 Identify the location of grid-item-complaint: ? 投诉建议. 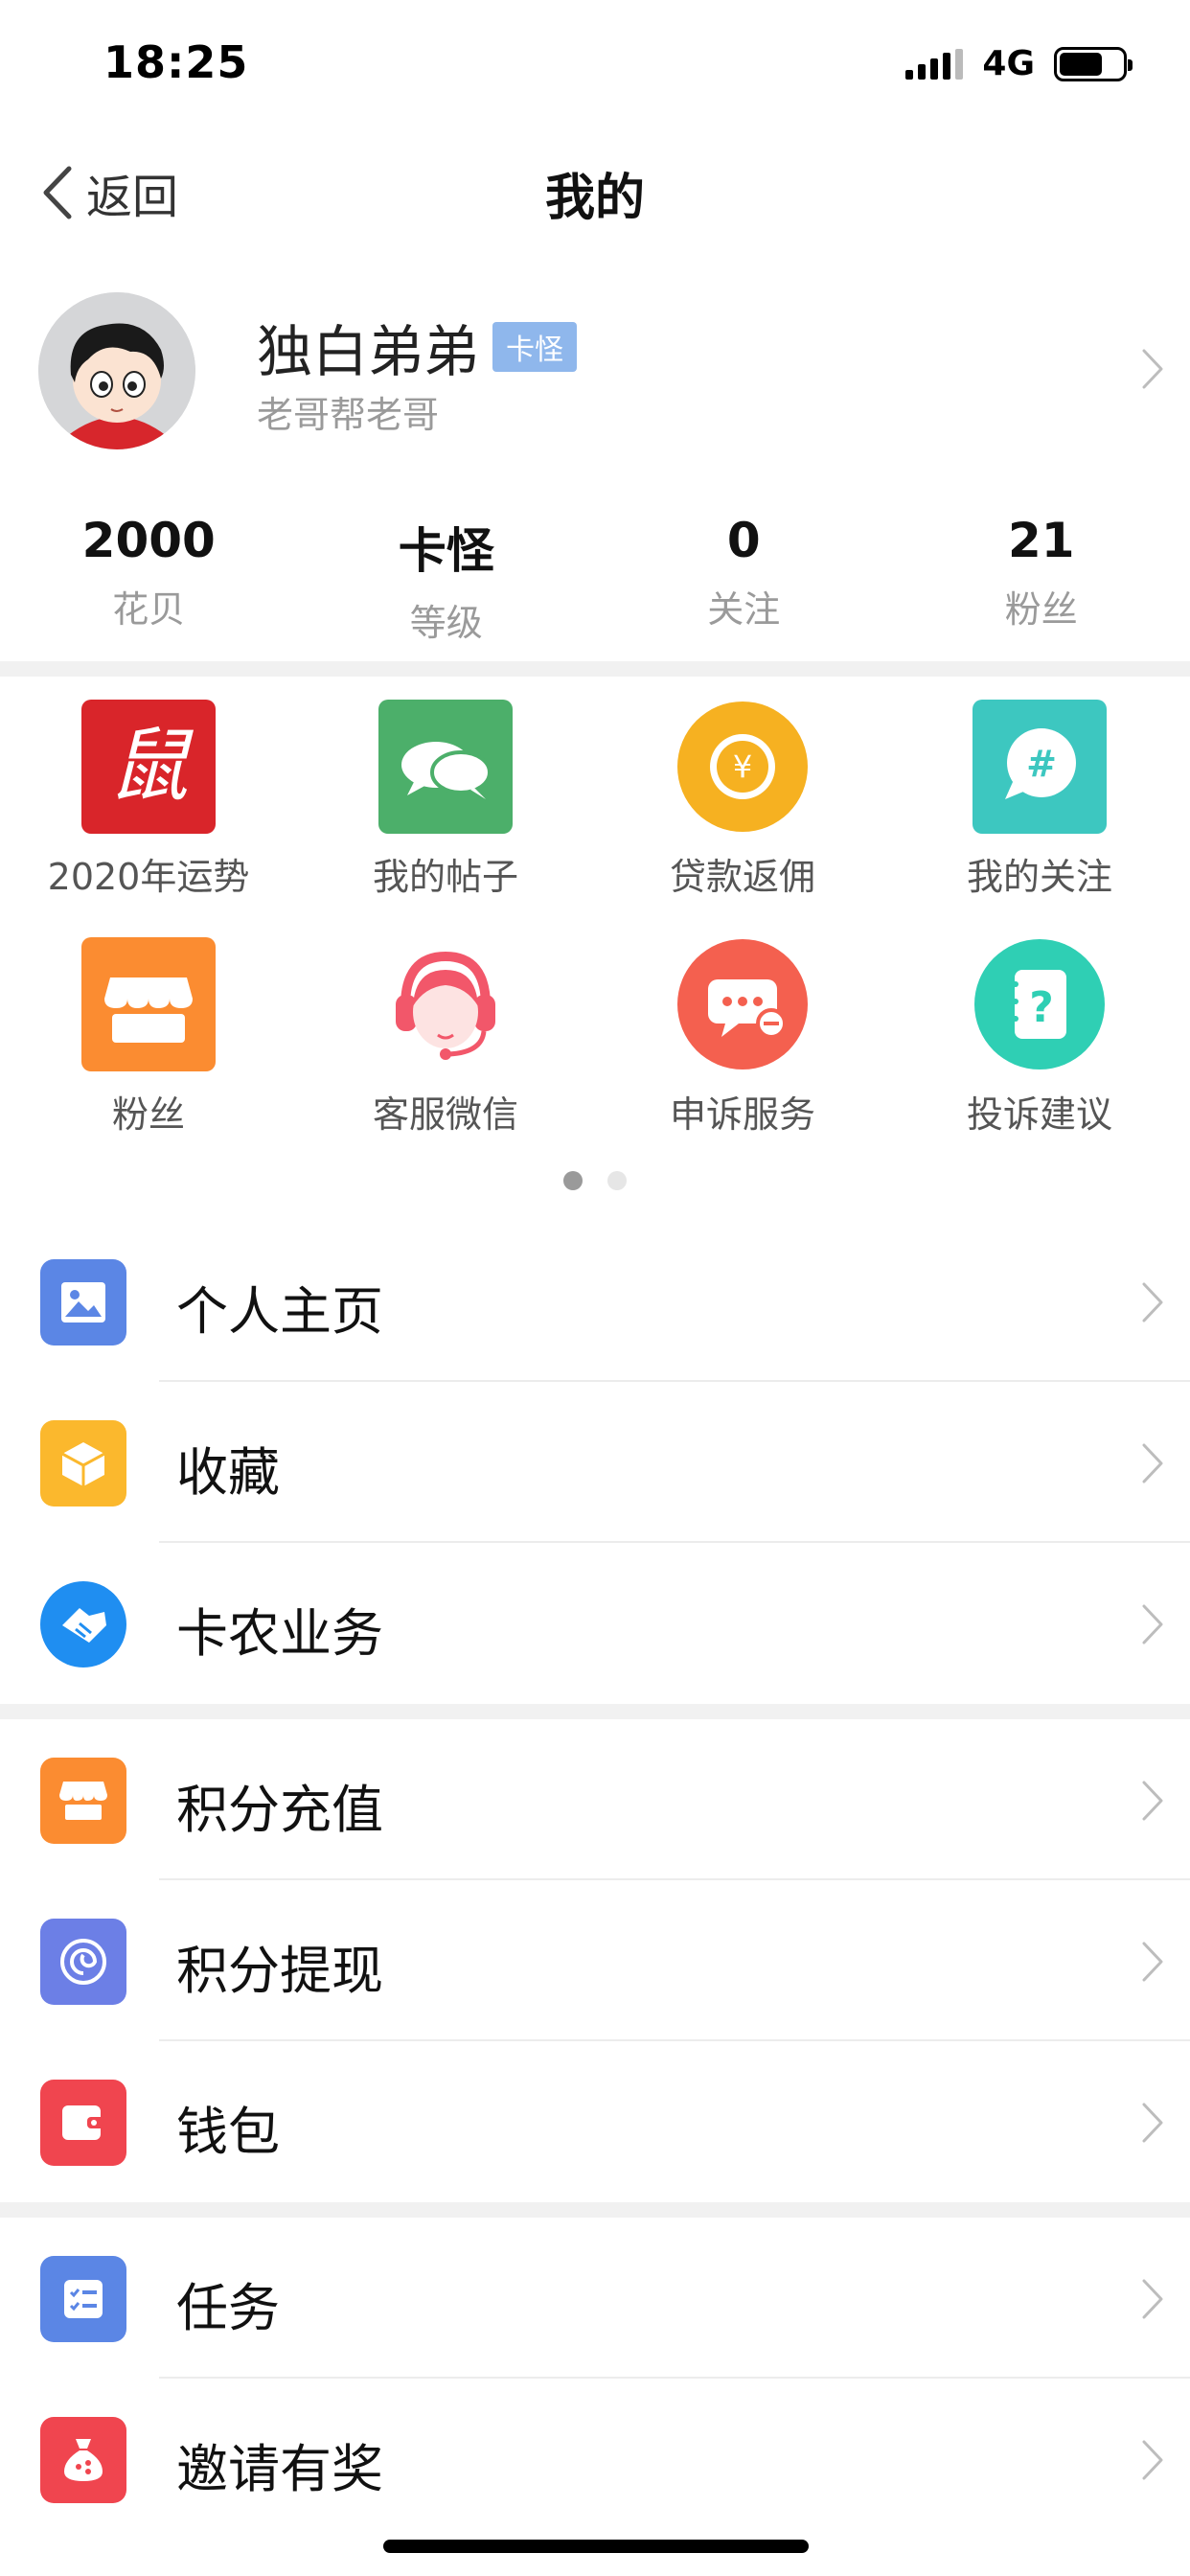
(1039, 1038).